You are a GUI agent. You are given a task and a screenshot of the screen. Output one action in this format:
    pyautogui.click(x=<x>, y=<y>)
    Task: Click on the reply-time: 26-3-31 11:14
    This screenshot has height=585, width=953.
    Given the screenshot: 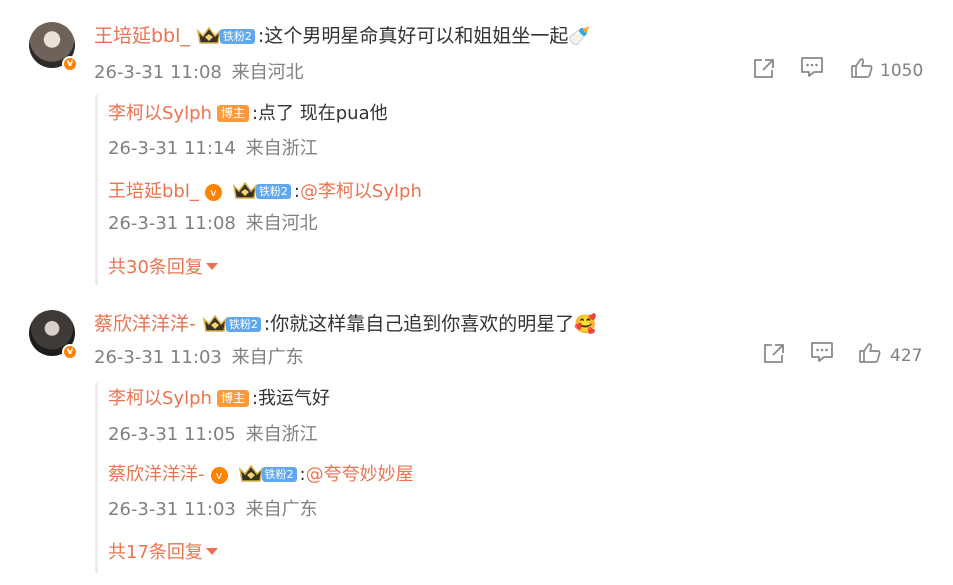 What is the action you would take?
    pyautogui.click(x=172, y=148)
    